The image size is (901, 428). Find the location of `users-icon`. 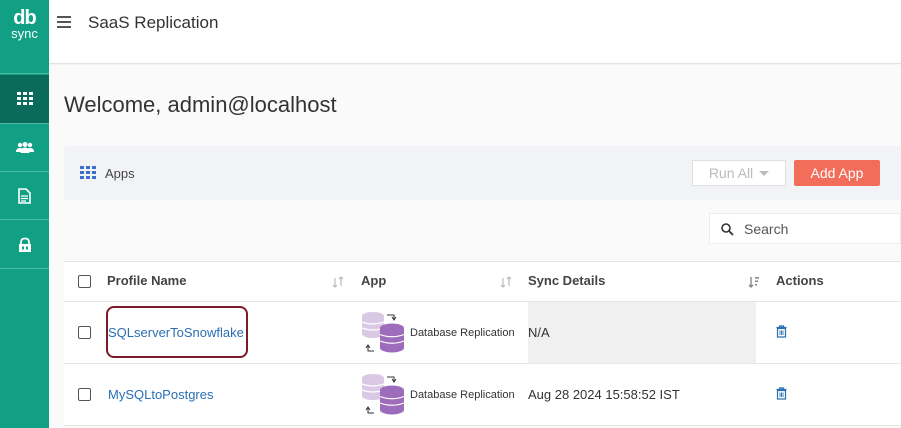

users-icon is located at coordinates (24, 147).